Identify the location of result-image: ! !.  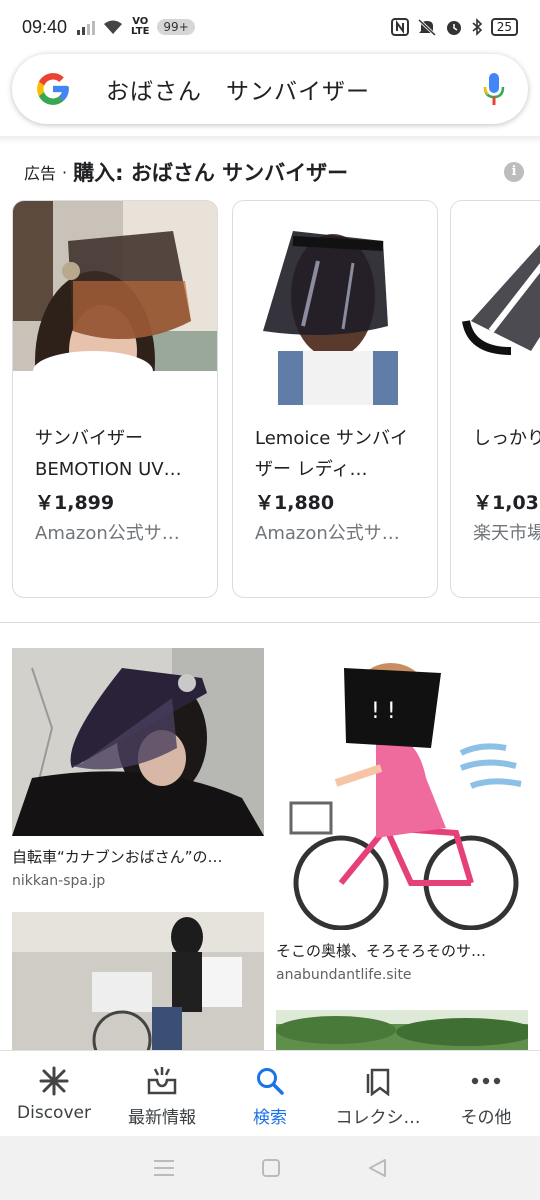
(402, 789).